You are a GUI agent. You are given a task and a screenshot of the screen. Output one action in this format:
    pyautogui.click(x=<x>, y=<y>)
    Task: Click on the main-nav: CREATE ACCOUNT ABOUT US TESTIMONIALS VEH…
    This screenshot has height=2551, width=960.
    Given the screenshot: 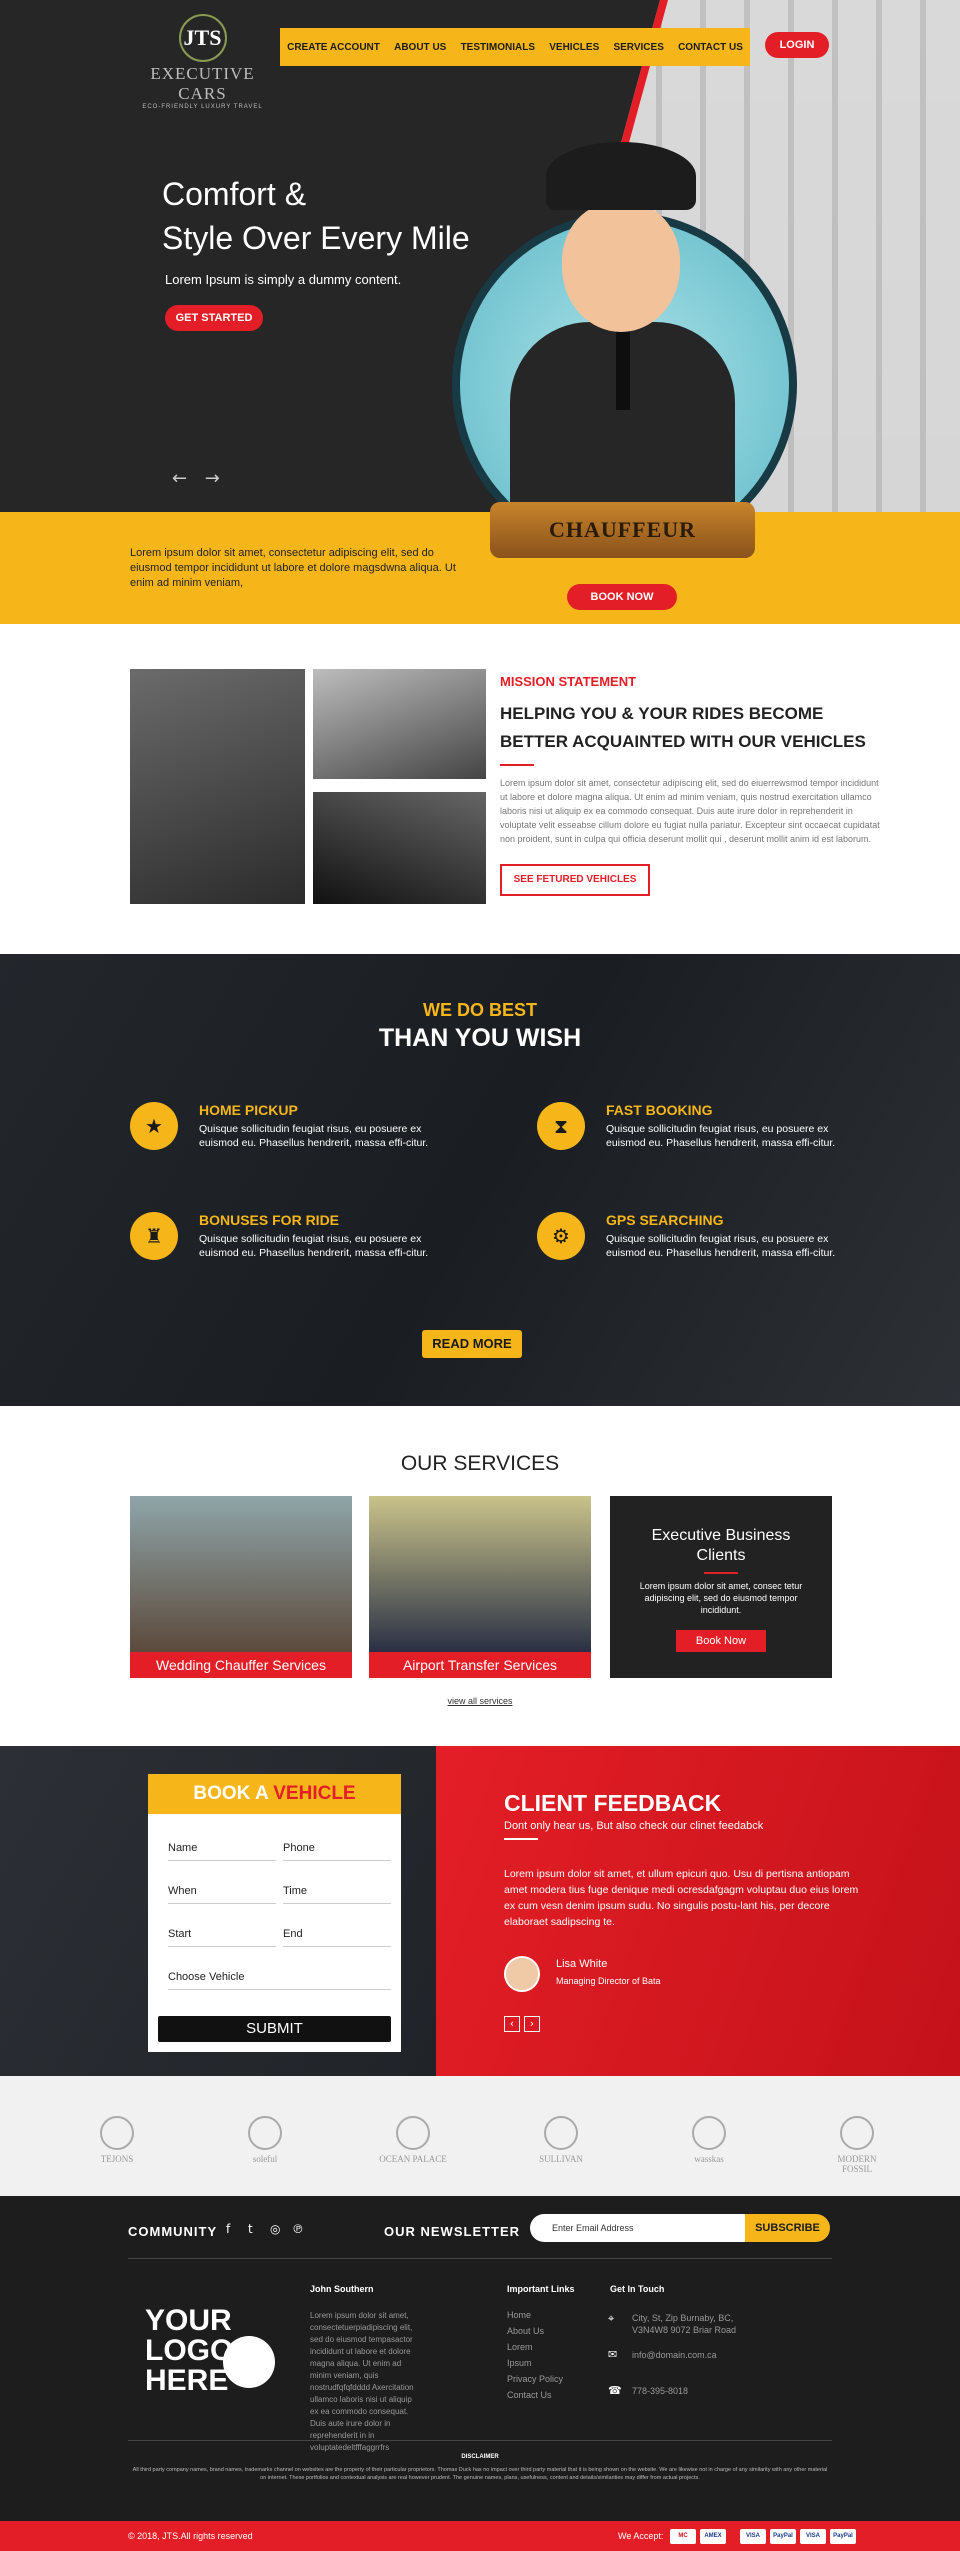 What is the action you would take?
    pyautogui.click(x=515, y=47)
    